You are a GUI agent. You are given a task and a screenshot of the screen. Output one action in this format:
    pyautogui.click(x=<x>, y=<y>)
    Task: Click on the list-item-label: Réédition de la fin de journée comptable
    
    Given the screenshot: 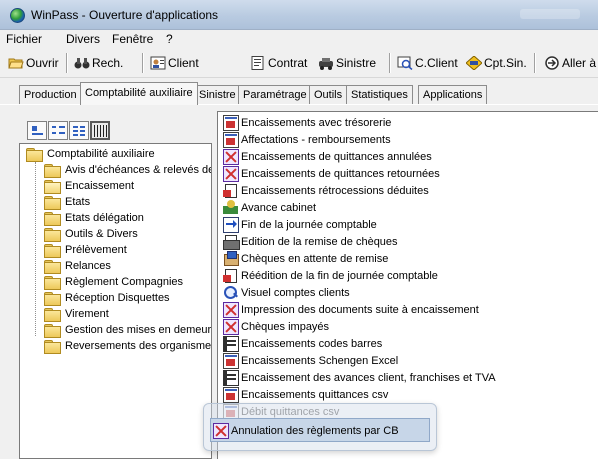 What is the action you would take?
    pyautogui.click(x=339, y=275)
    